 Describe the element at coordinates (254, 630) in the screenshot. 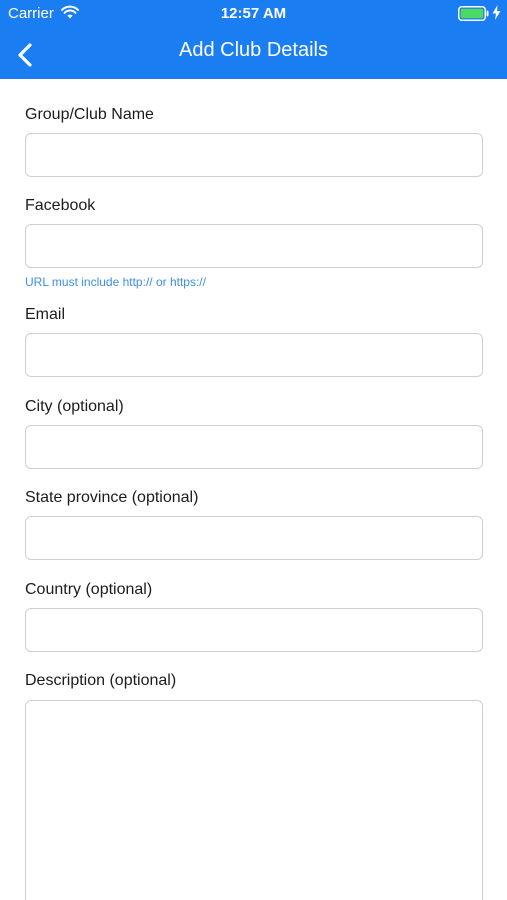

I see `country-input` at that location.